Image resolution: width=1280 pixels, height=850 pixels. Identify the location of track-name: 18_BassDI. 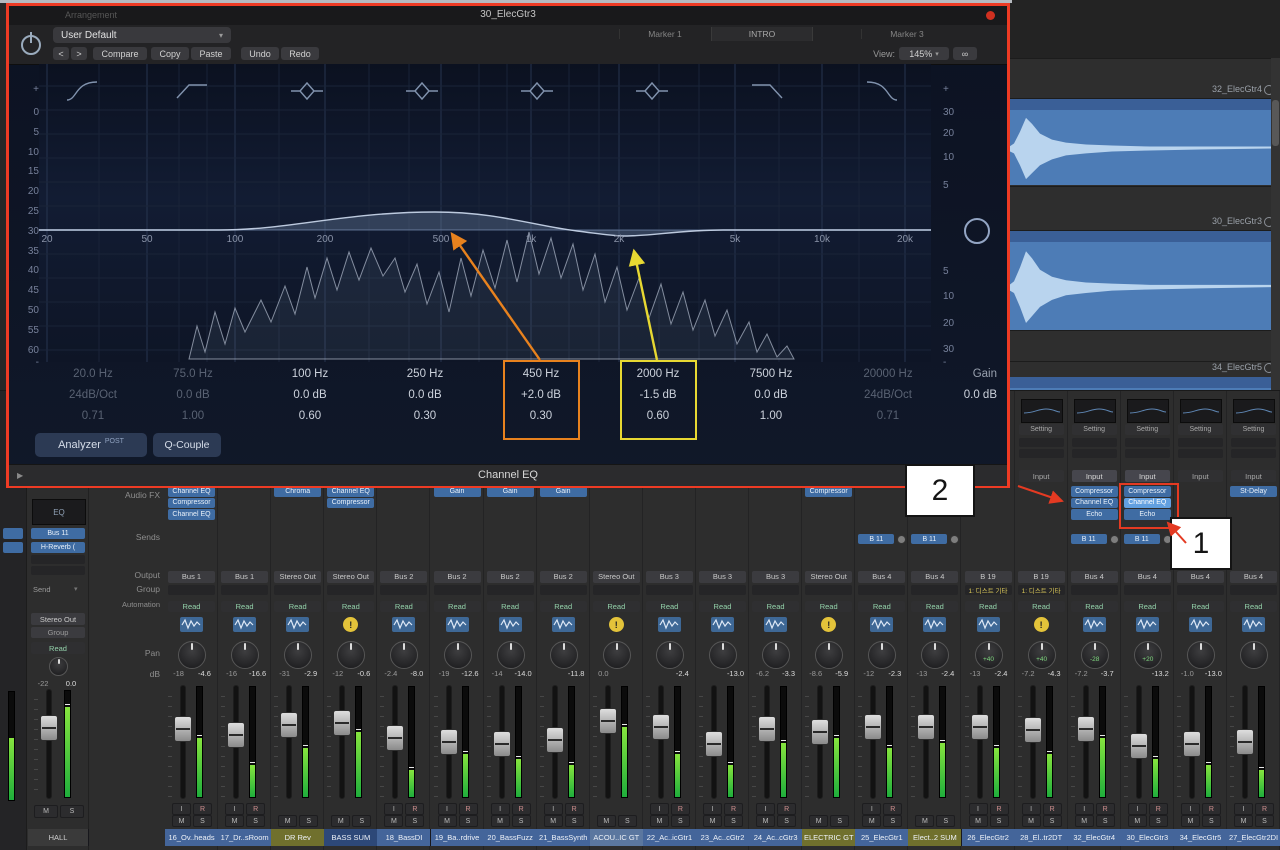
(404, 837).